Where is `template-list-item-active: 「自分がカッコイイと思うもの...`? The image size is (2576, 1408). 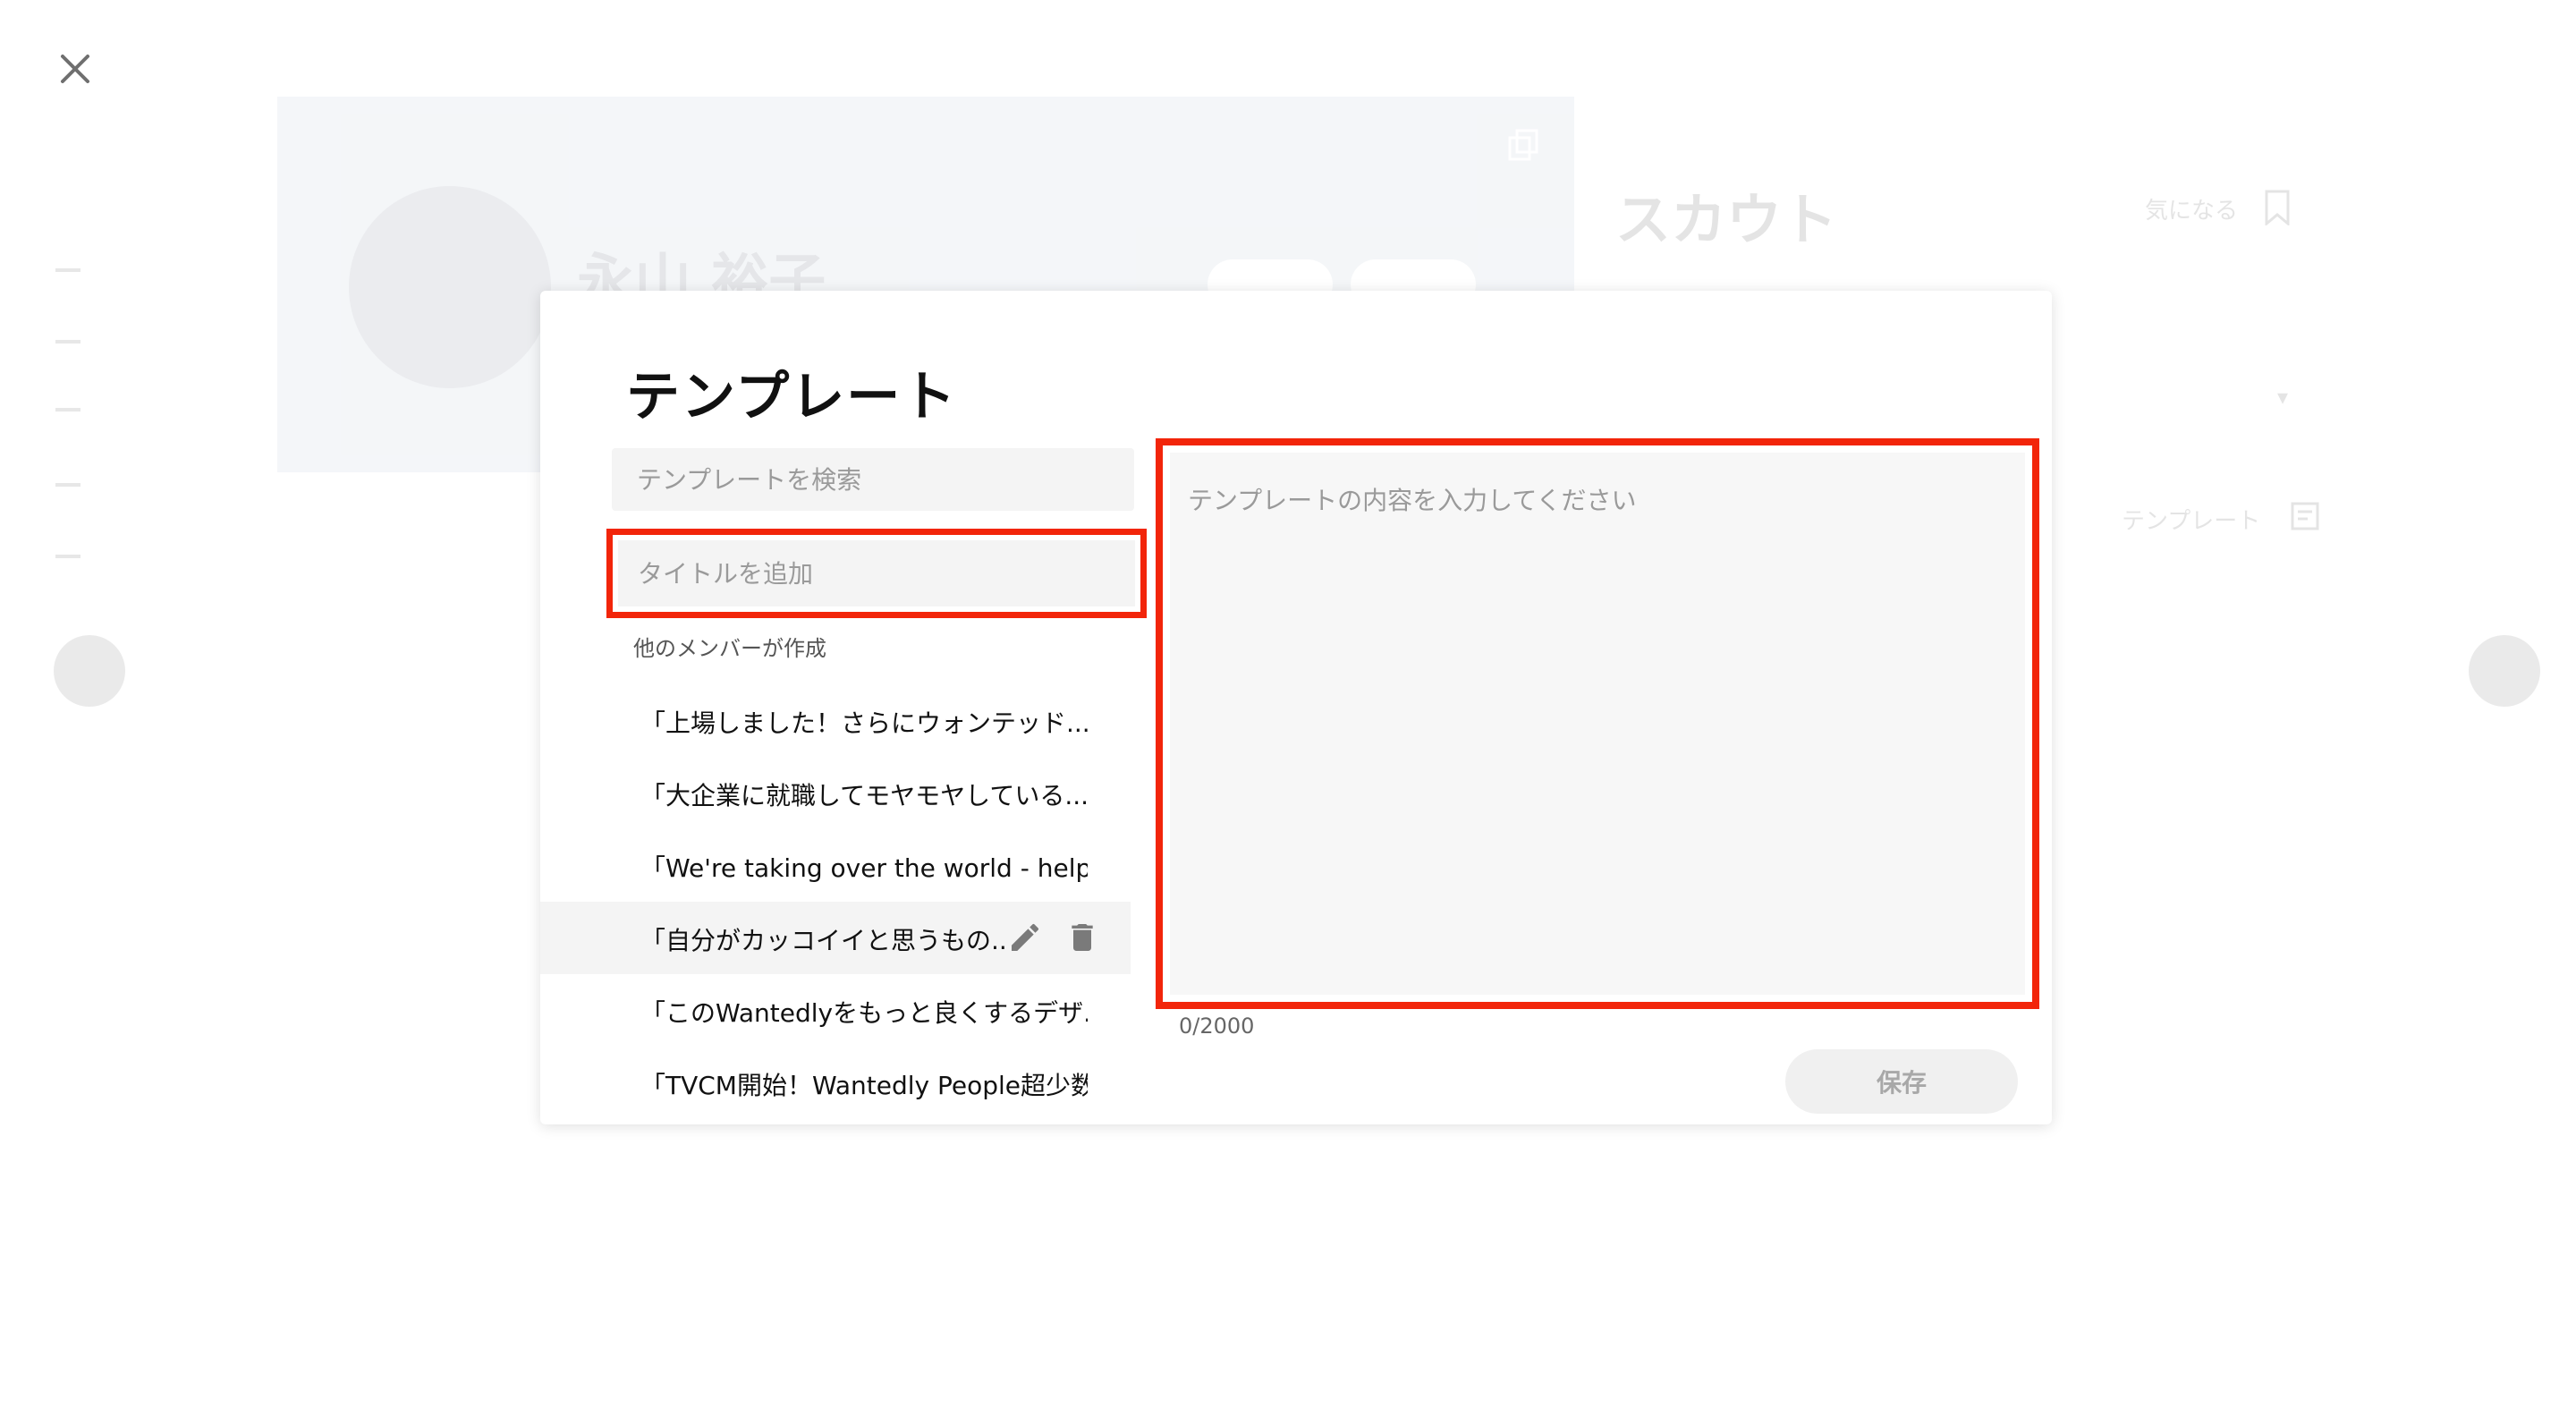 template-list-item-active: 「自分がカッコイイと思うもの... is located at coordinates (835, 938).